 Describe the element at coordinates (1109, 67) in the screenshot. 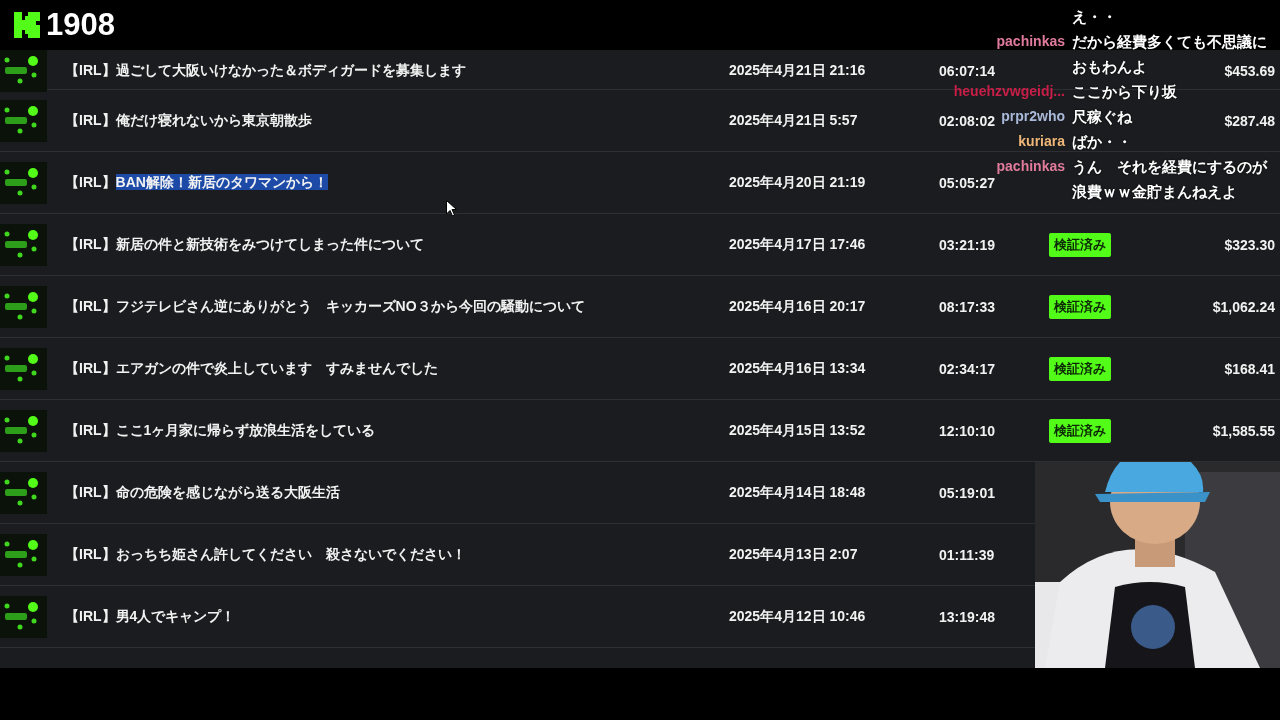

I see `chat-message-line: おもわんよ` at that location.